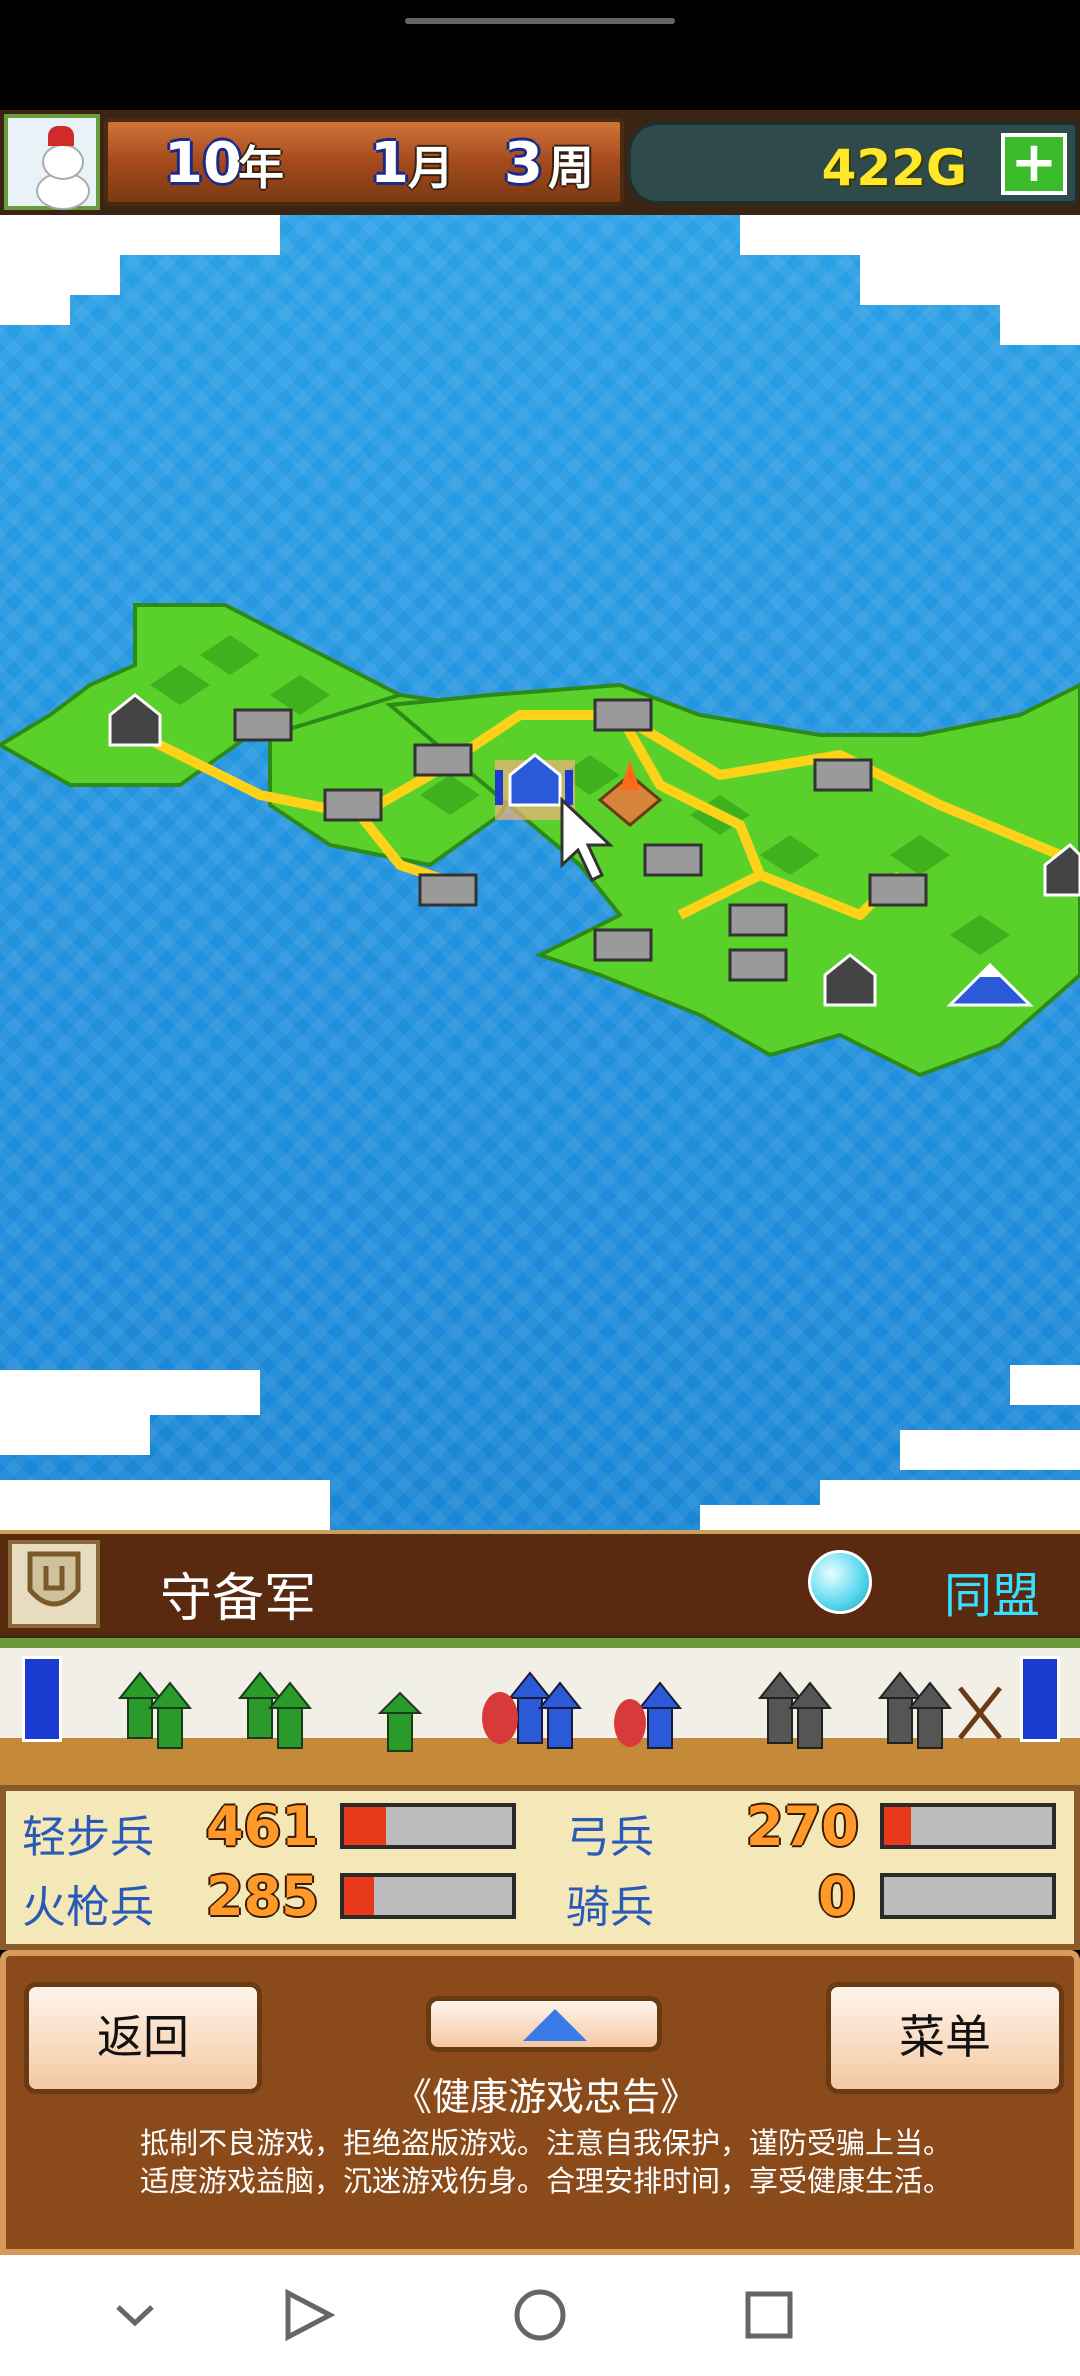 The width and height of the screenshot is (1080, 2376). I want to click on nav-down-icon, so click(135, 2316).